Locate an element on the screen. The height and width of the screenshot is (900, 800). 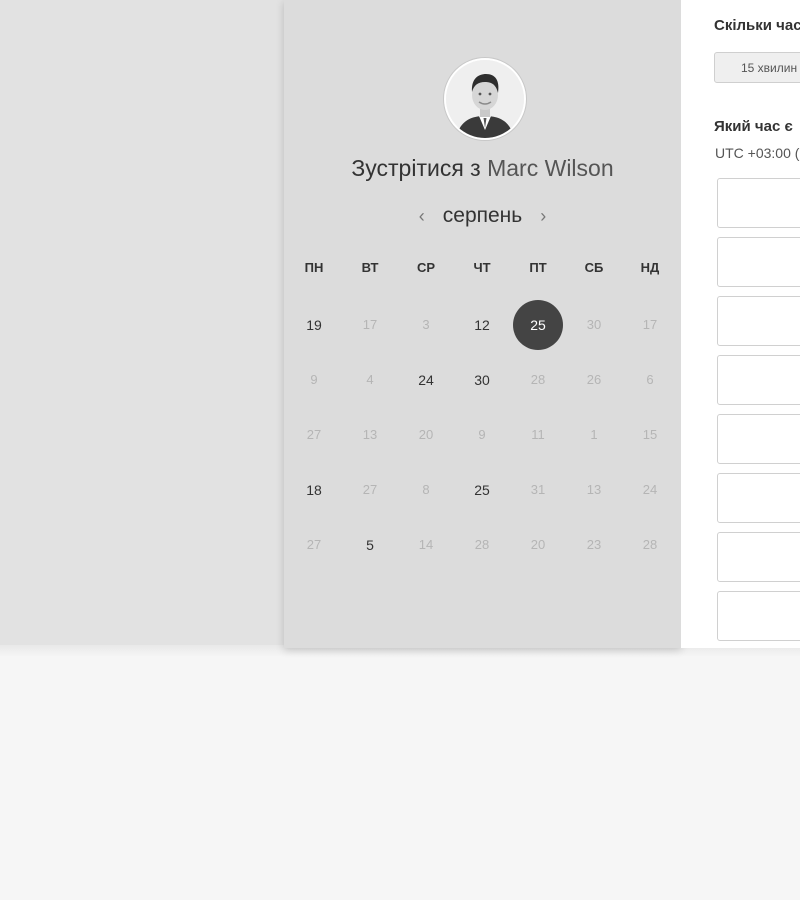
weekday-label: ВТ is located at coordinates (370, 267).